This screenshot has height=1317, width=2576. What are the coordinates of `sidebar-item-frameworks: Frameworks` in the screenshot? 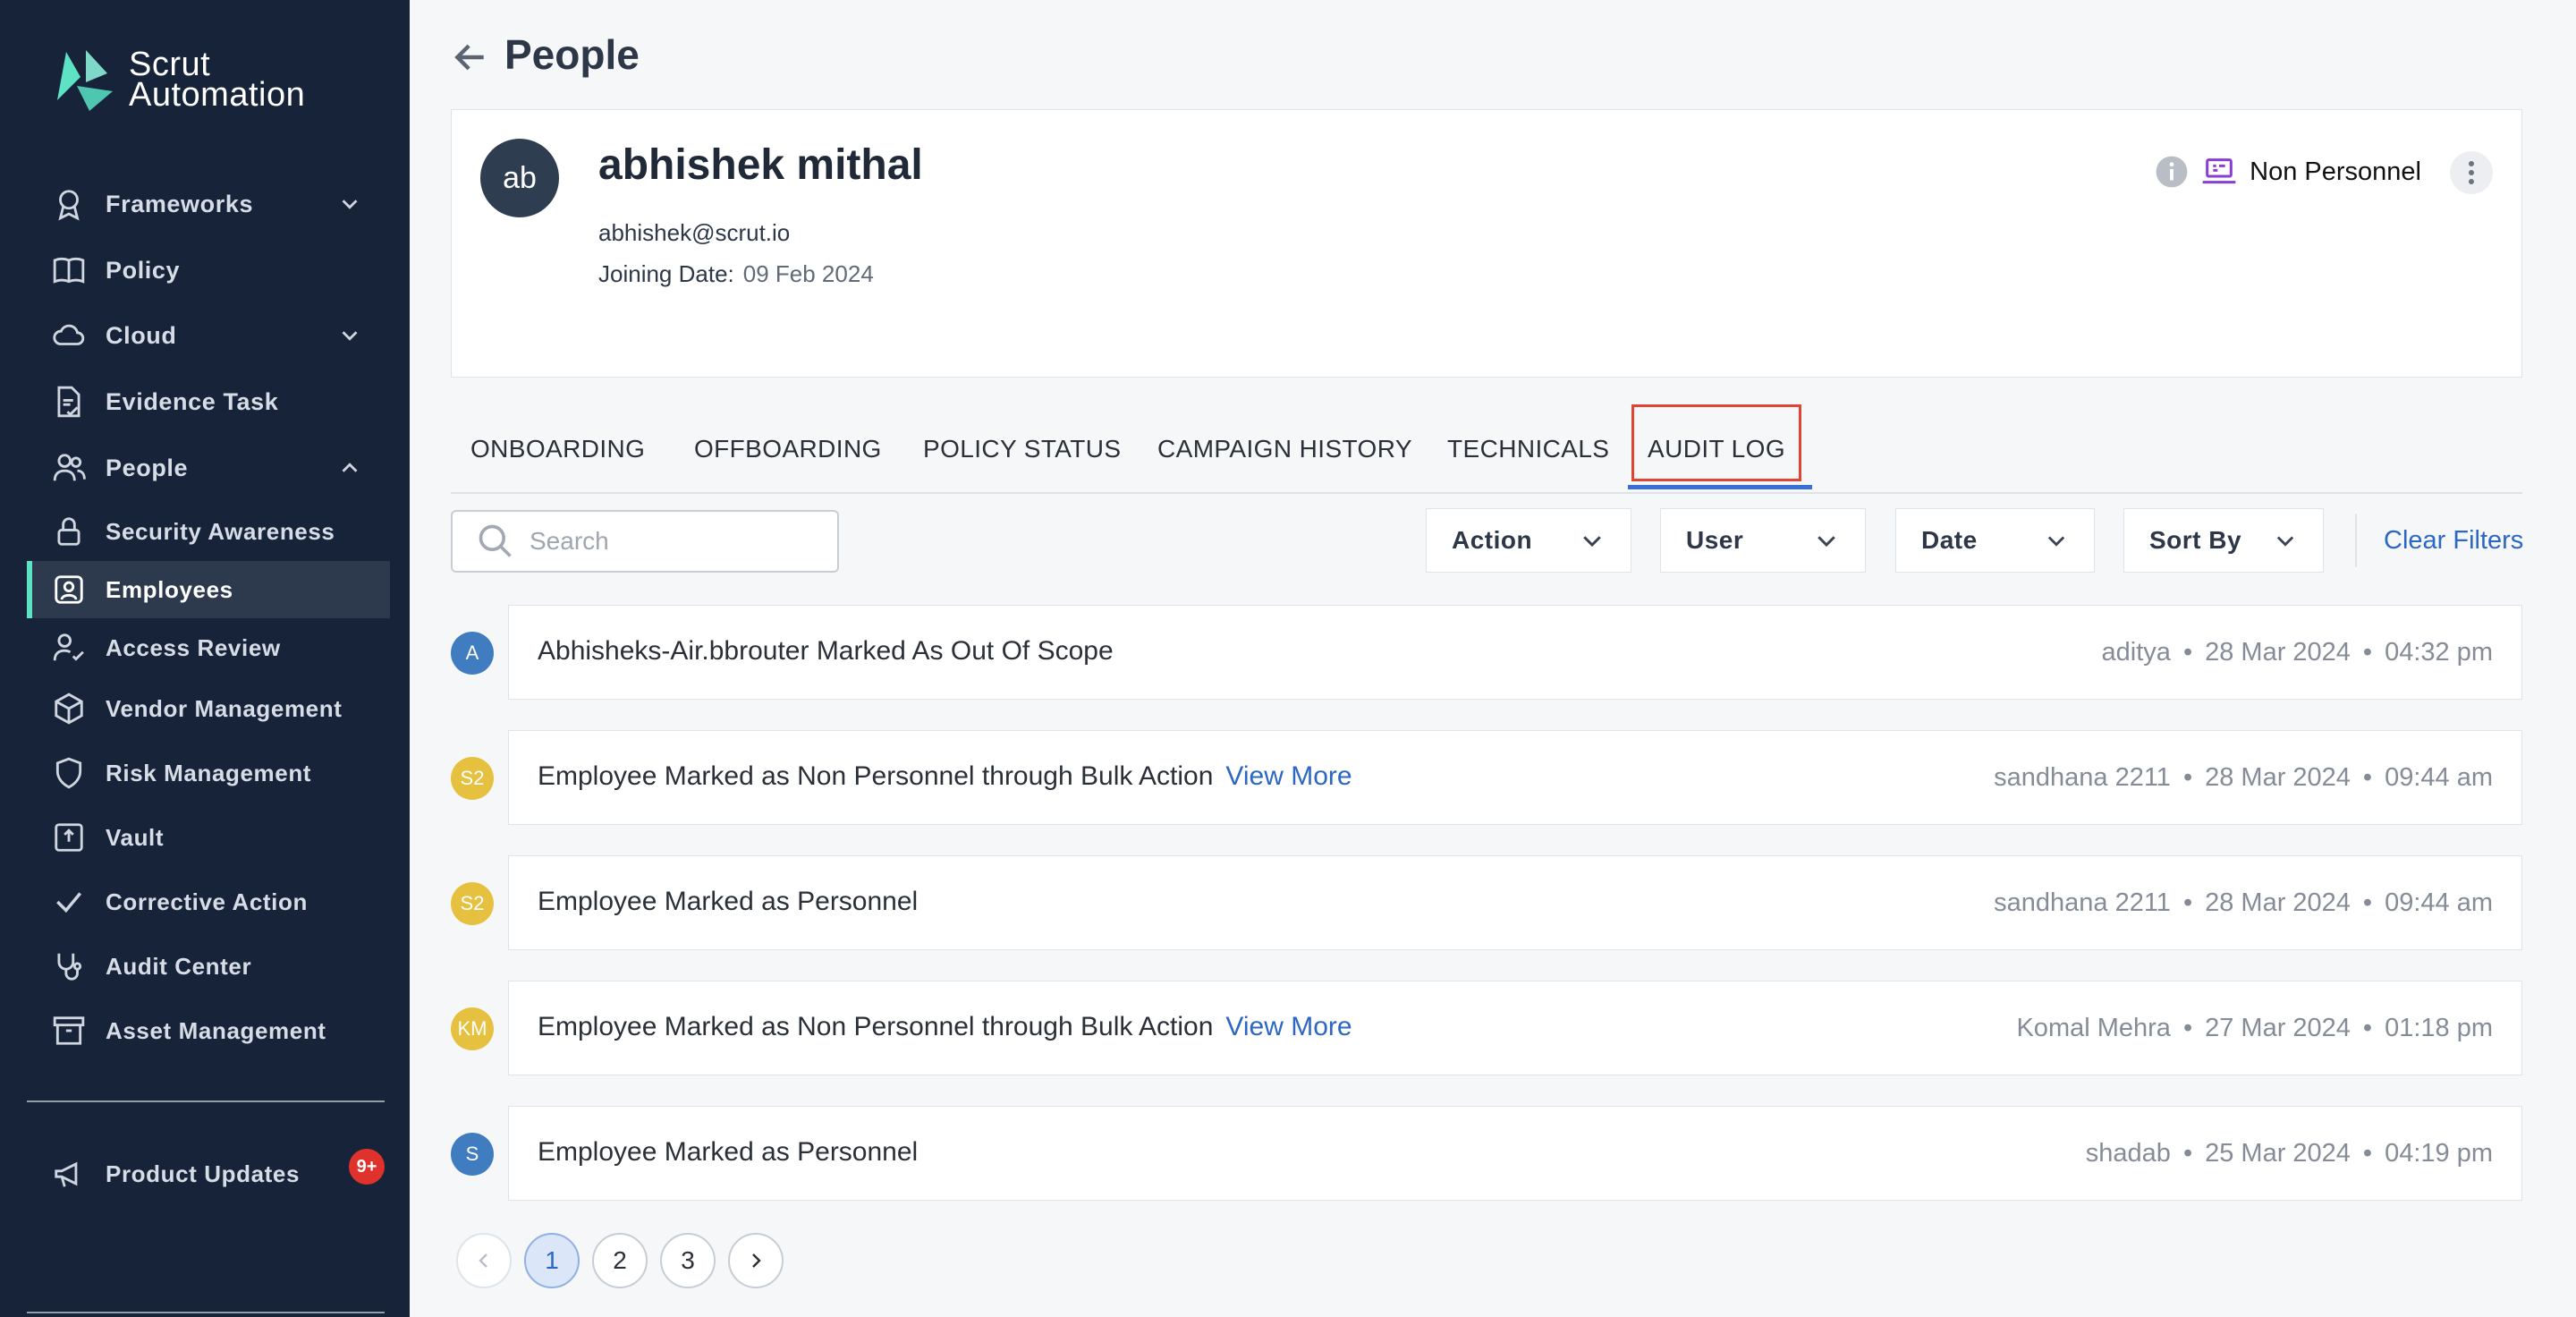 It's located at (205, 204).